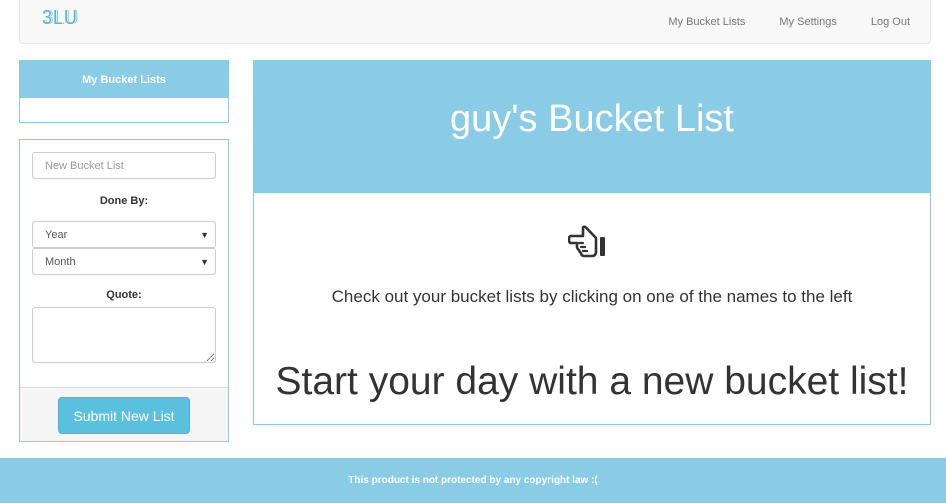 The height and width of the screenshot is (503, 946). I want to click on navbar: 3LU My Bucket Lists My Settings Log Out, so click(475, 22).